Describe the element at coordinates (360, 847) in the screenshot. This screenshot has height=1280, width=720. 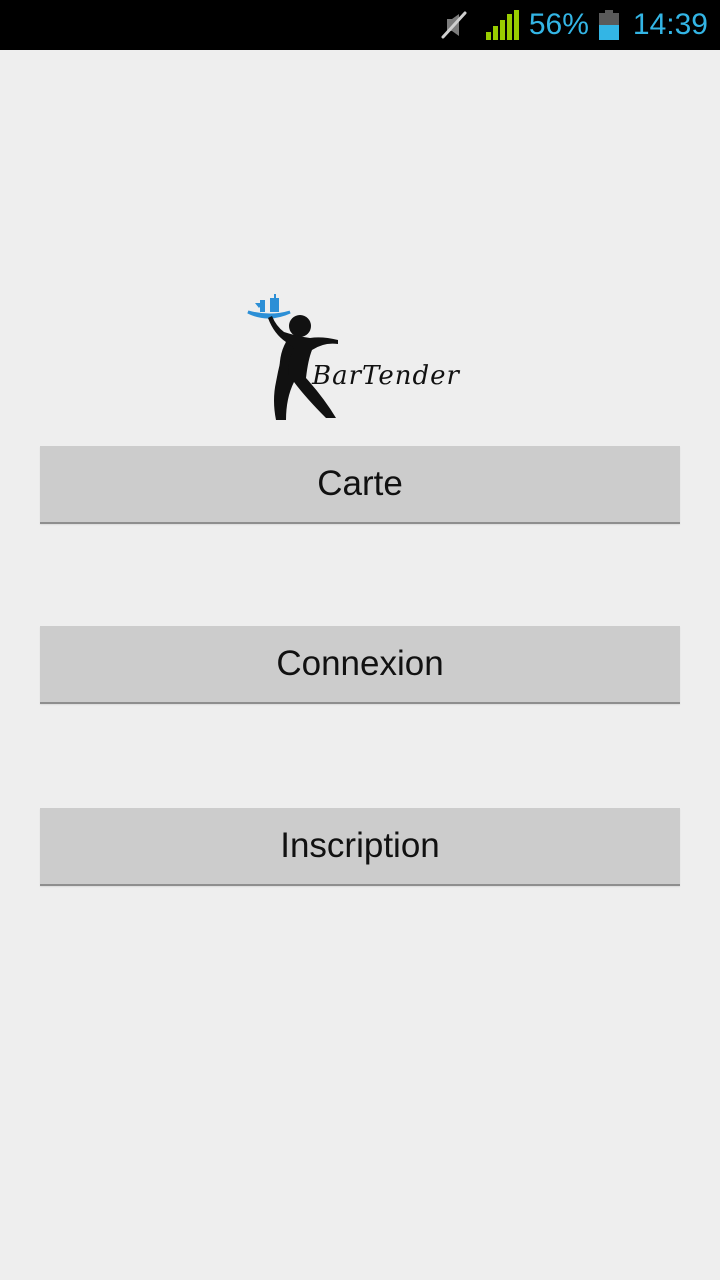
I see `inscription-button: Inscription` at that location.